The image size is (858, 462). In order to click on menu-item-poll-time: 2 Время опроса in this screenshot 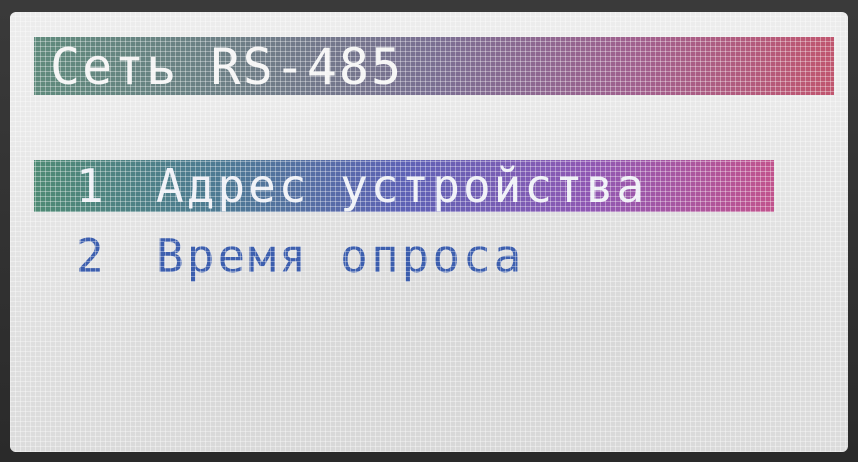, I will do `click(404, 256)`.